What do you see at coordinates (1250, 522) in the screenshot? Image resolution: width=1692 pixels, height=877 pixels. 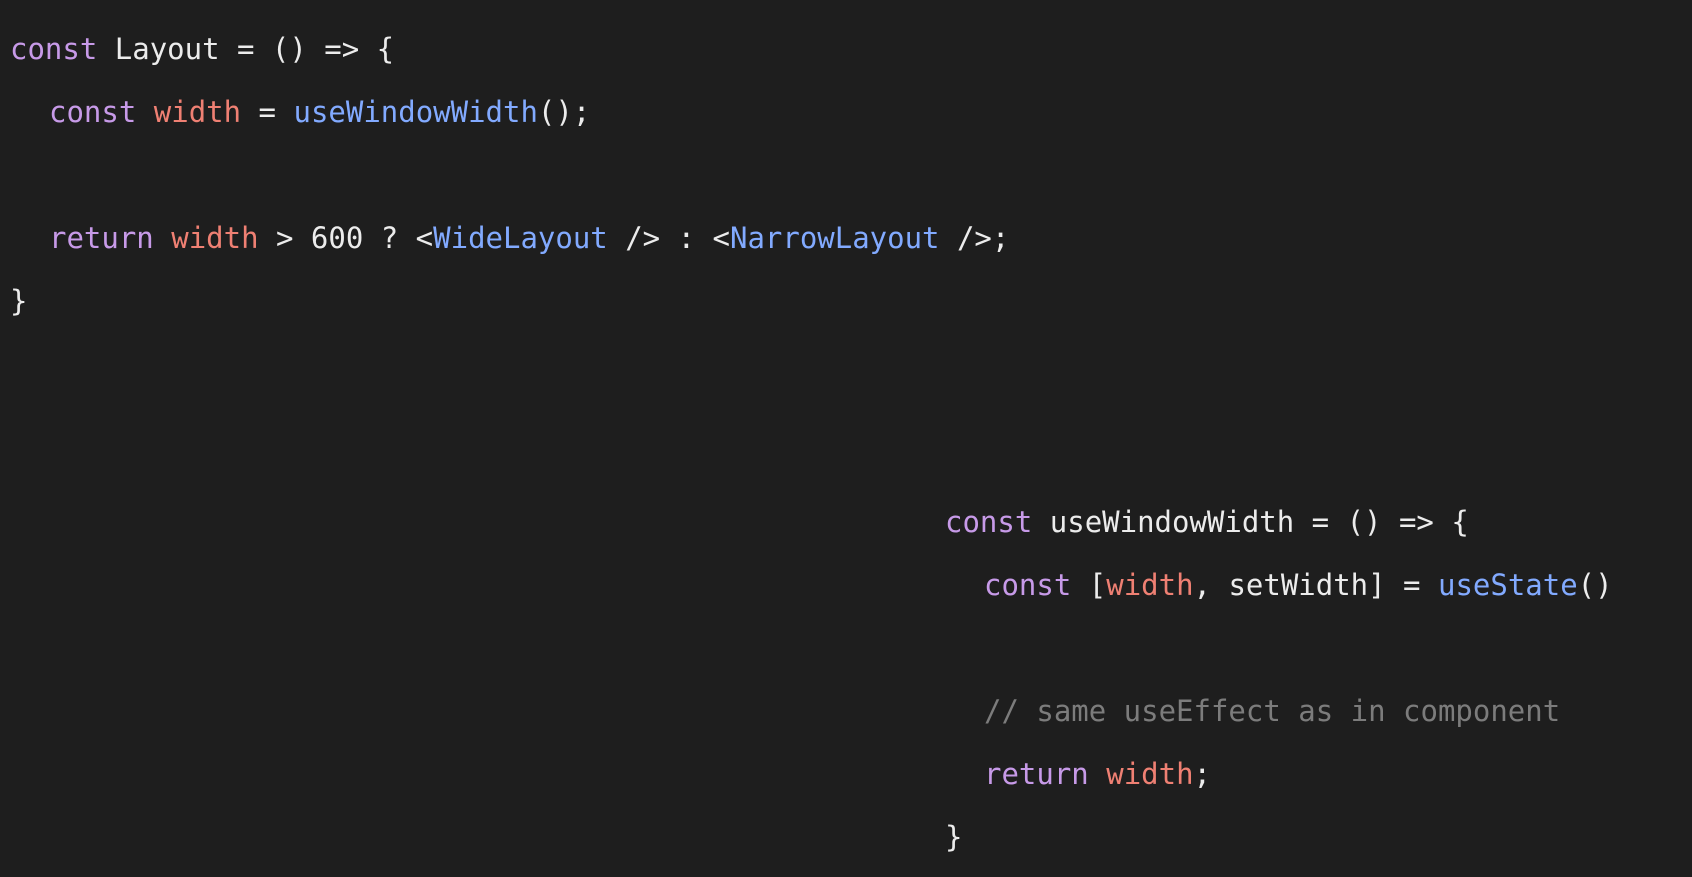 I see `identifier-token: useWindowWidth = () => {` at bounding box center [1250, 522].